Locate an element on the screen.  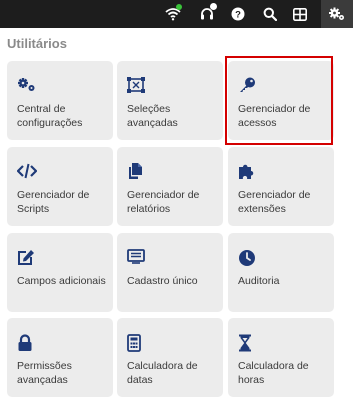
tile-label: Calculadora de horas is located at coordinates (273, 373).